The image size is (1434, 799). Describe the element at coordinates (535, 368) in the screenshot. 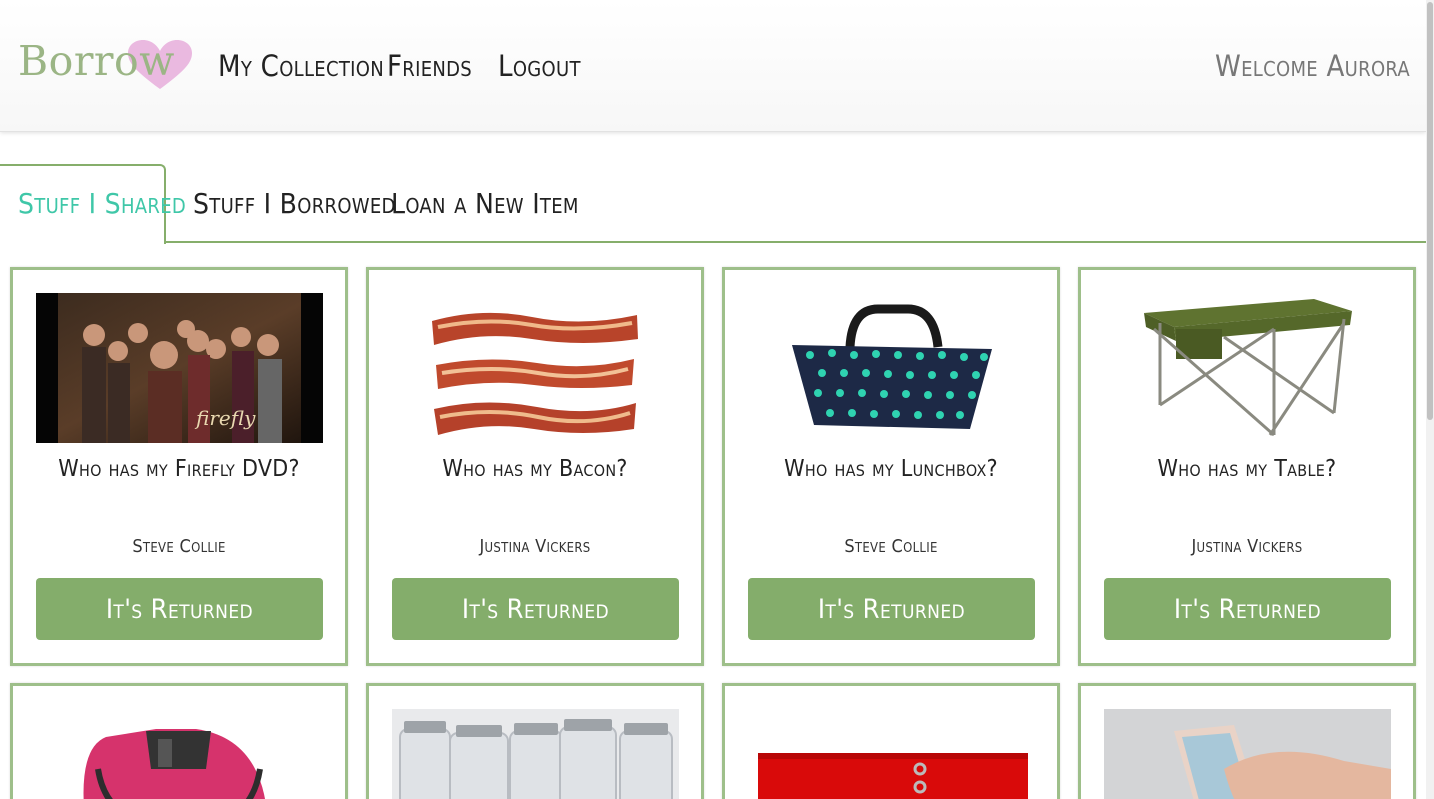

I see `bacon-image` at that location.